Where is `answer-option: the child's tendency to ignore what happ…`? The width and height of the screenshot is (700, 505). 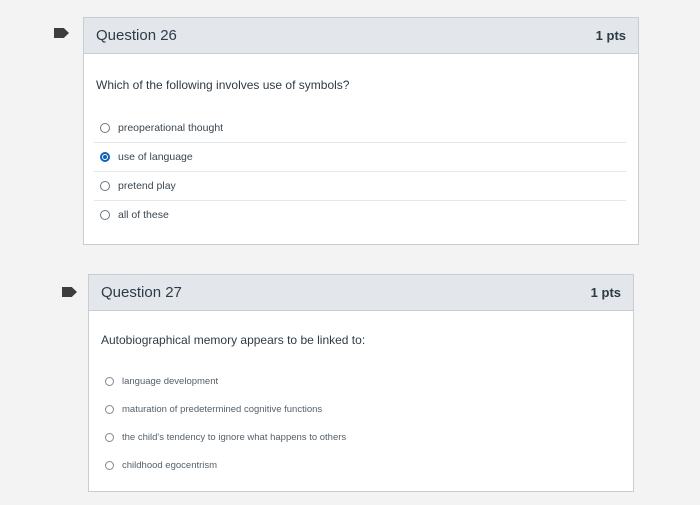 answer-option: the child's tendency to ignore what happ… is located at coordinates (360, 437).